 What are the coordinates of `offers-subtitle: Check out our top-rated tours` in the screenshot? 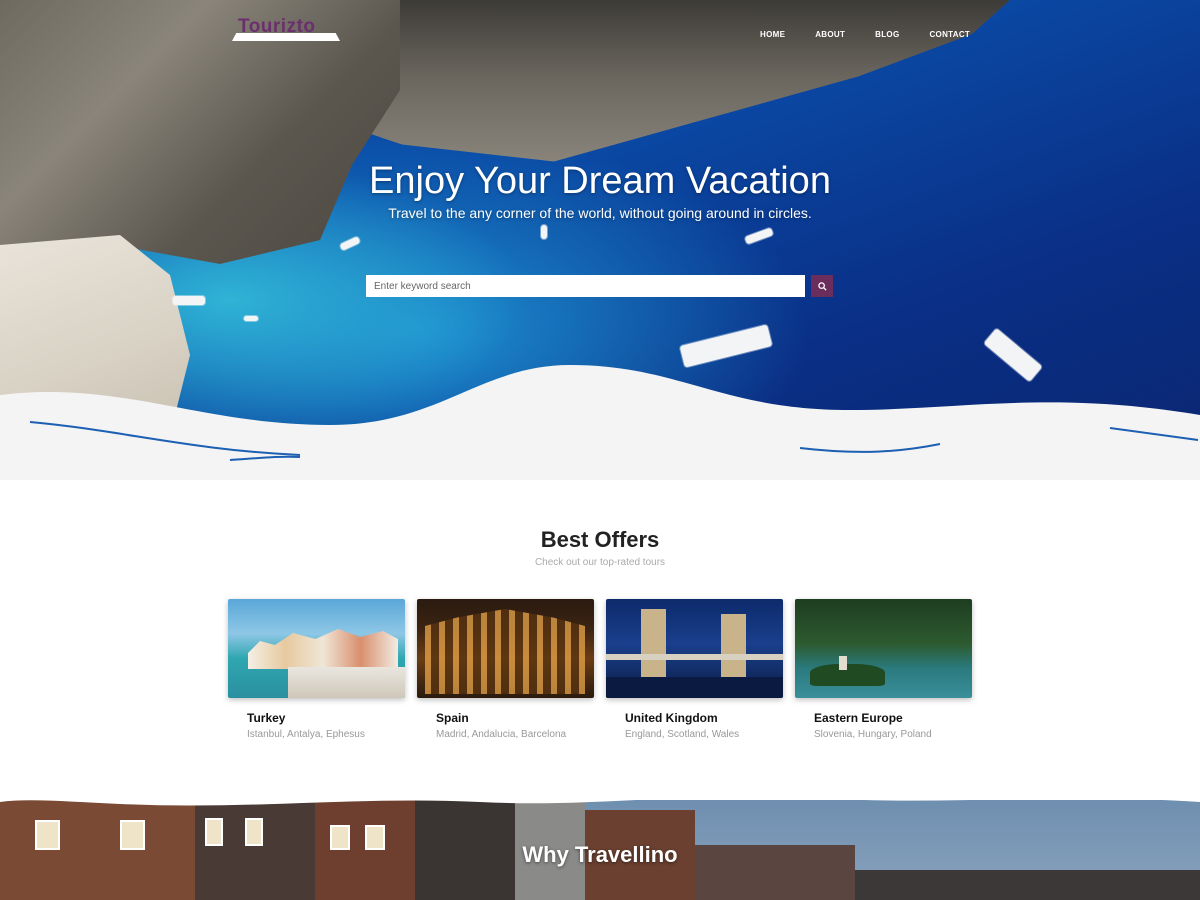 It's located at (600, 562).